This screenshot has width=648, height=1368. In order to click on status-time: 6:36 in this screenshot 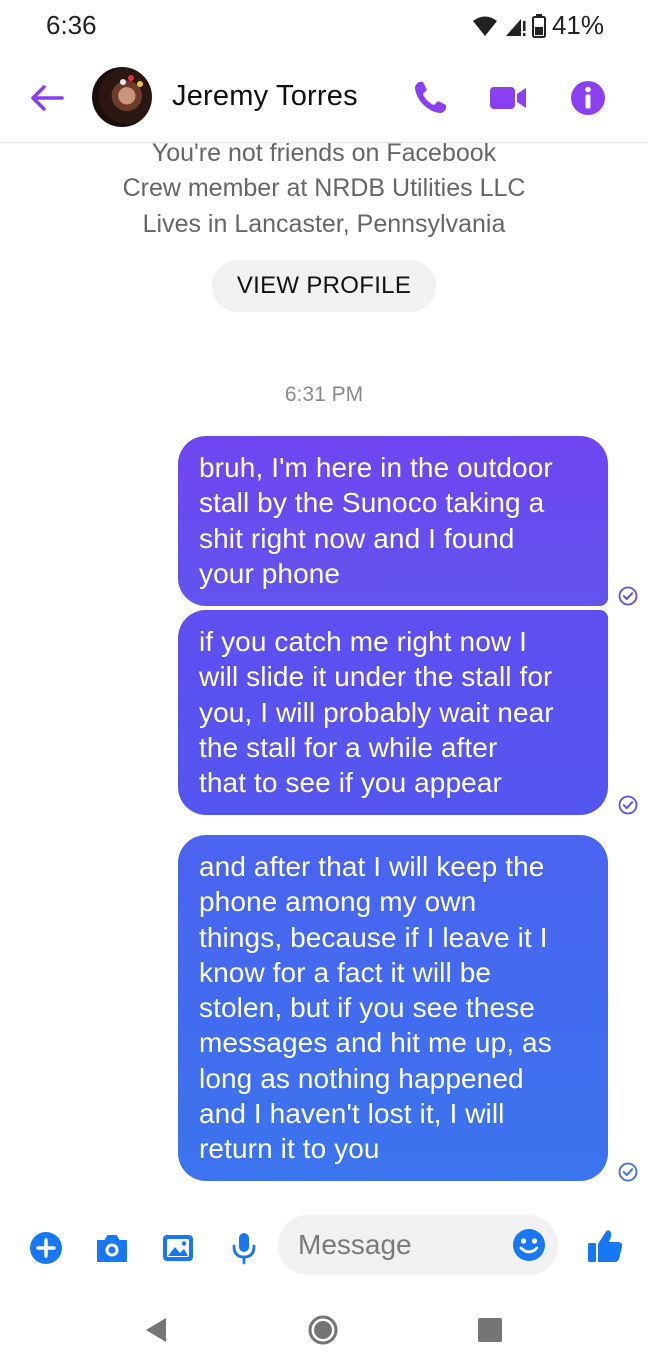, I will do `click(71, 25)`.